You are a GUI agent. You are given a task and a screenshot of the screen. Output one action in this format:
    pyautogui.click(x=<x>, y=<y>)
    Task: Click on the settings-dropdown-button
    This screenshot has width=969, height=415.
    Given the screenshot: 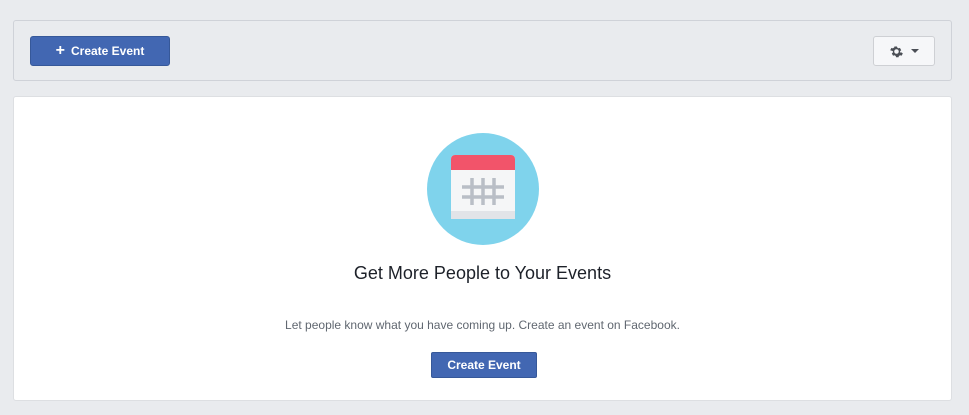 What is the action you would take?
    pyautogui.click(x=904, y=51)
    